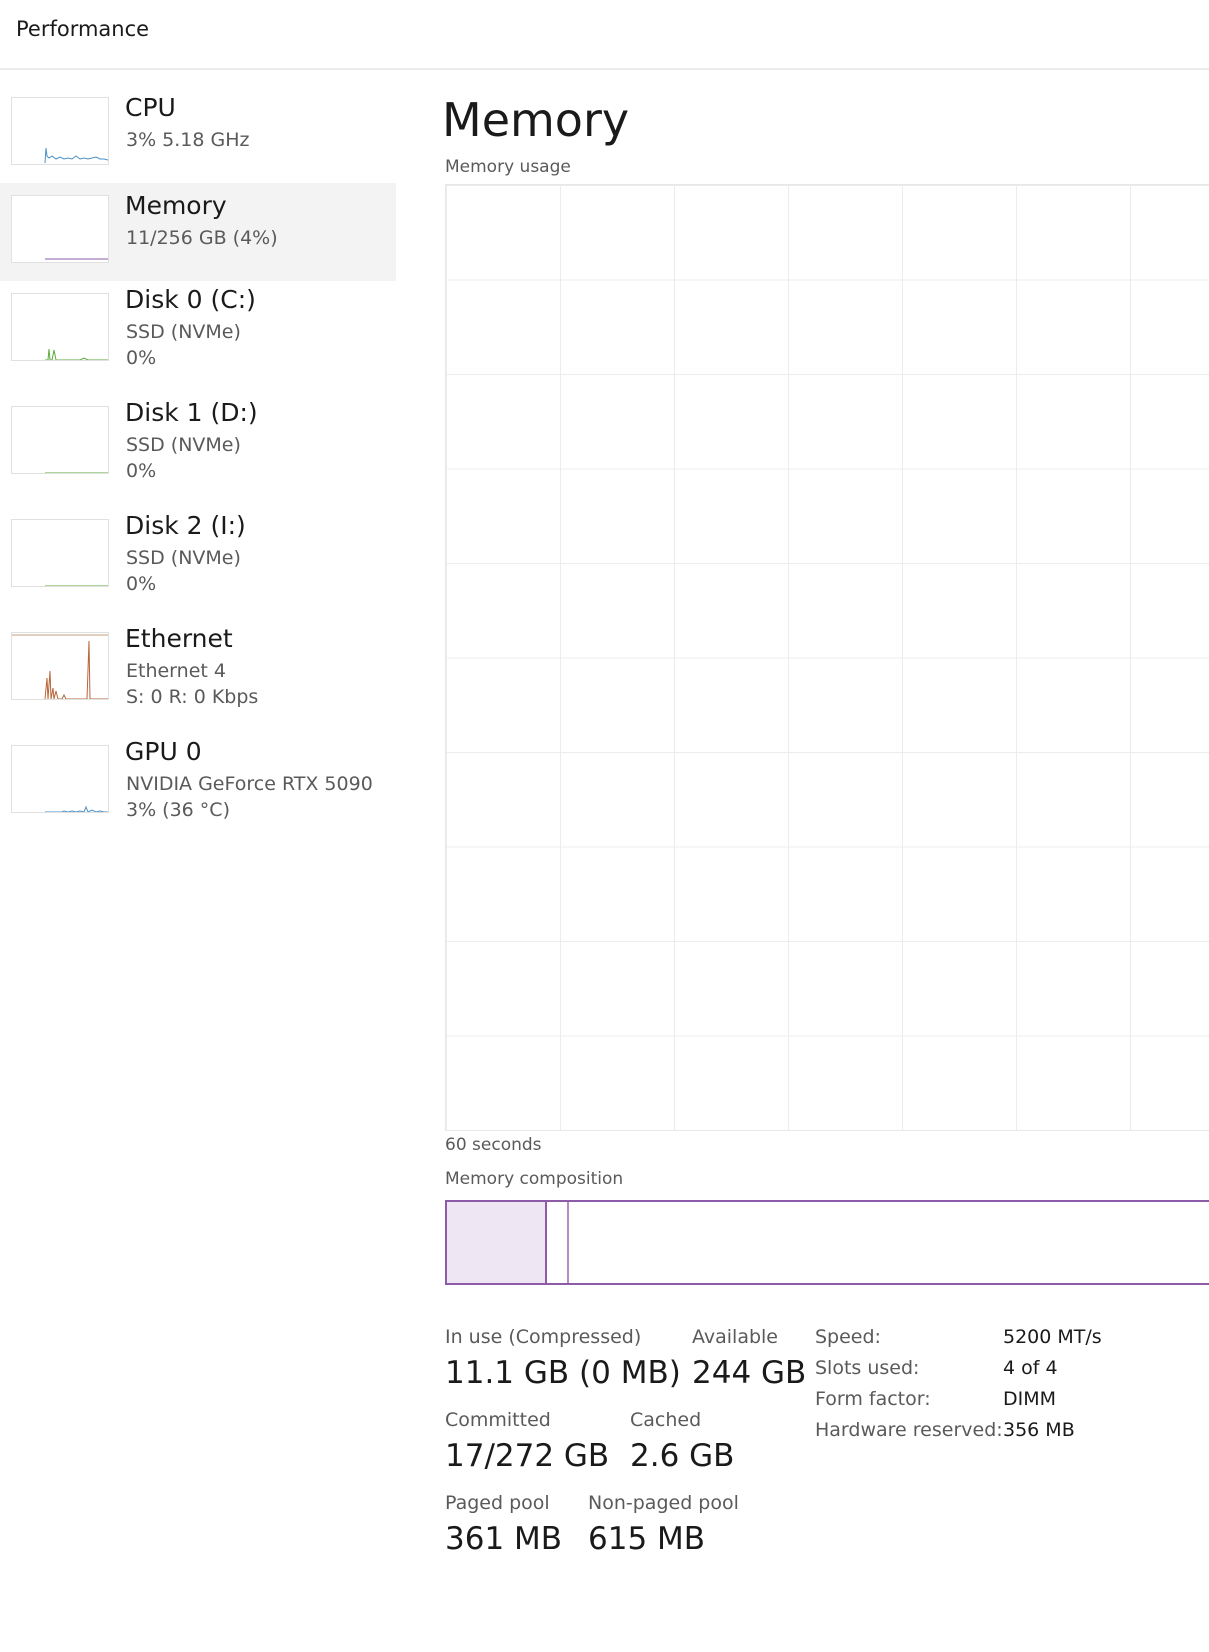  I want to click on sidebar-item-detail: NVIDIA GeForce RTX 5090, so click(249, 784).